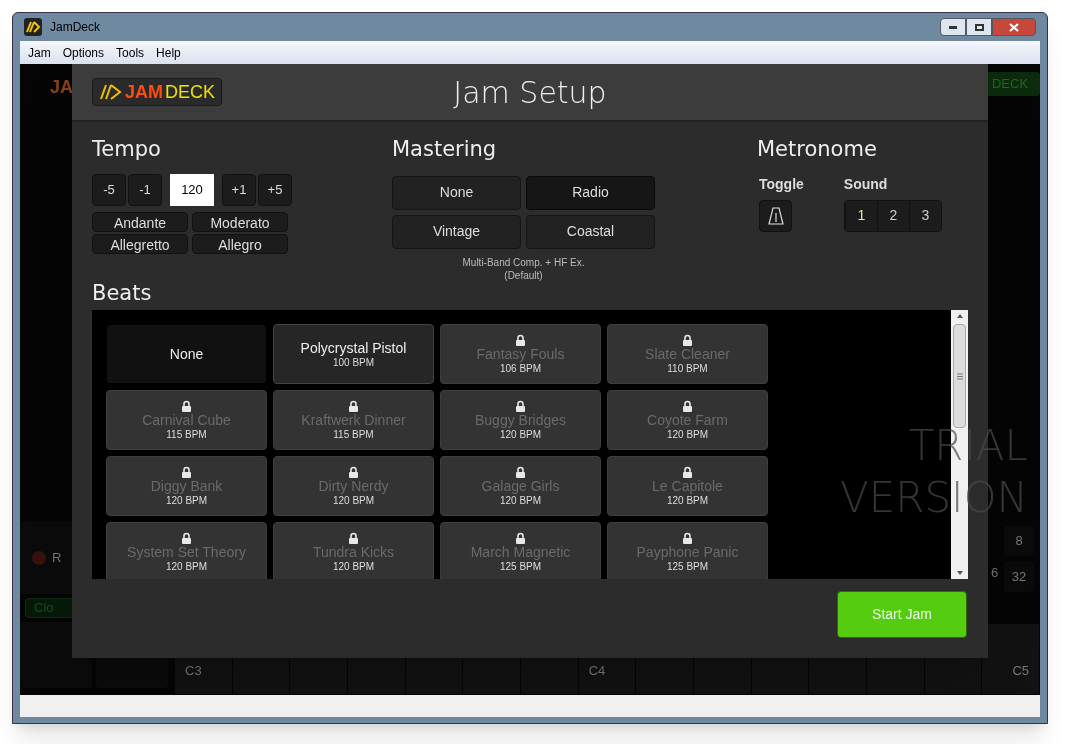  I want to click on section-heading: Beats, so click(122, 293).